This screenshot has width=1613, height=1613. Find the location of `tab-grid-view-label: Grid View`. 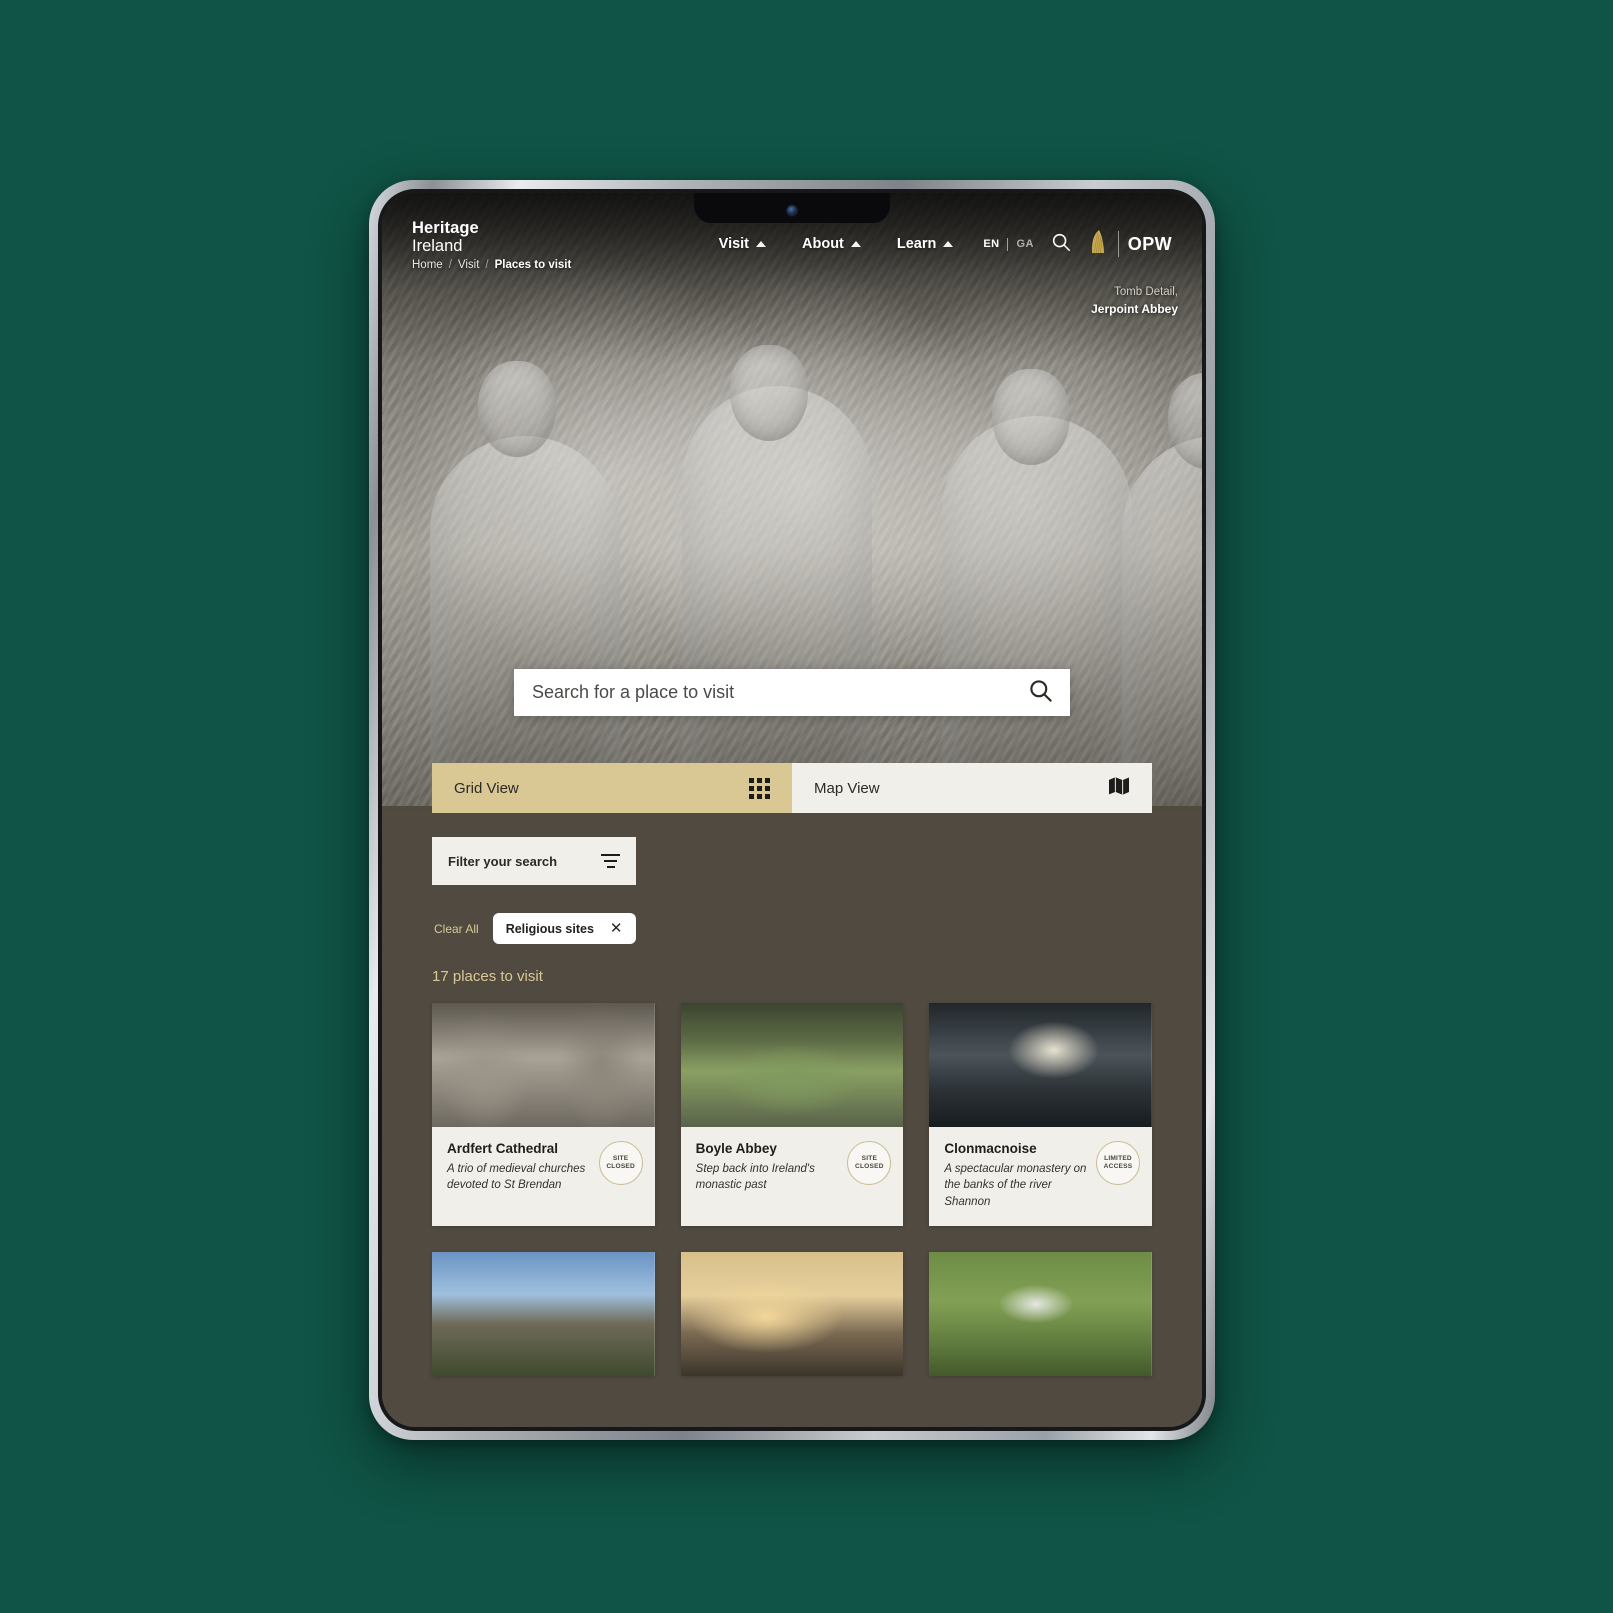

tab-grid-view-label: Grid View is located at coordinates (486, 788).